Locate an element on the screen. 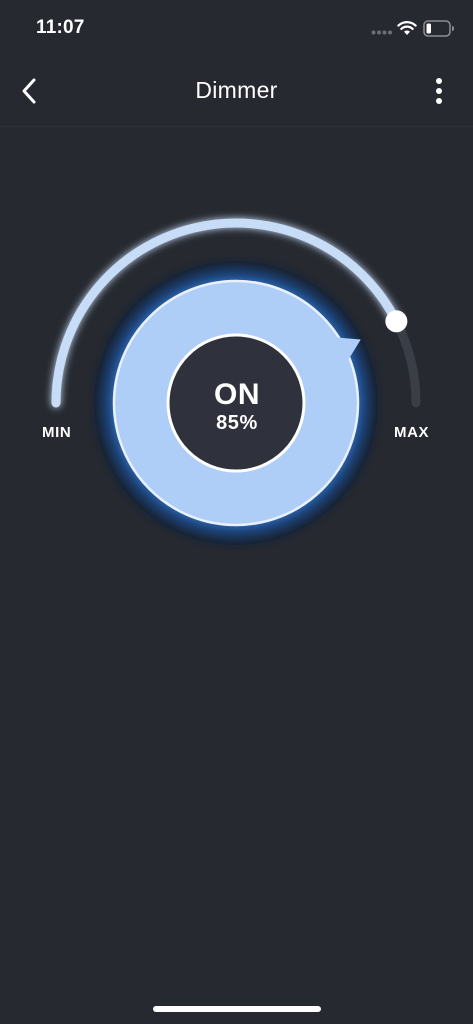 Image resolution: width=473 pixels, height=1024 pixels. nav-bar: Dimmer is located at coordinates (236, 92).